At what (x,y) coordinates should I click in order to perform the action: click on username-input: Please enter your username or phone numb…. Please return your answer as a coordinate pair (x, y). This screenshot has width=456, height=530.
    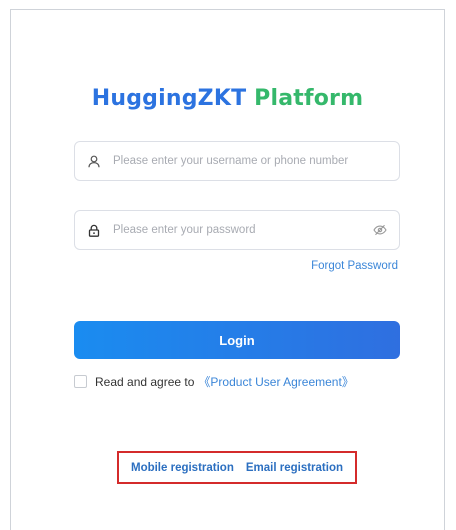
    Looking at the image, I should click on (256, 161).